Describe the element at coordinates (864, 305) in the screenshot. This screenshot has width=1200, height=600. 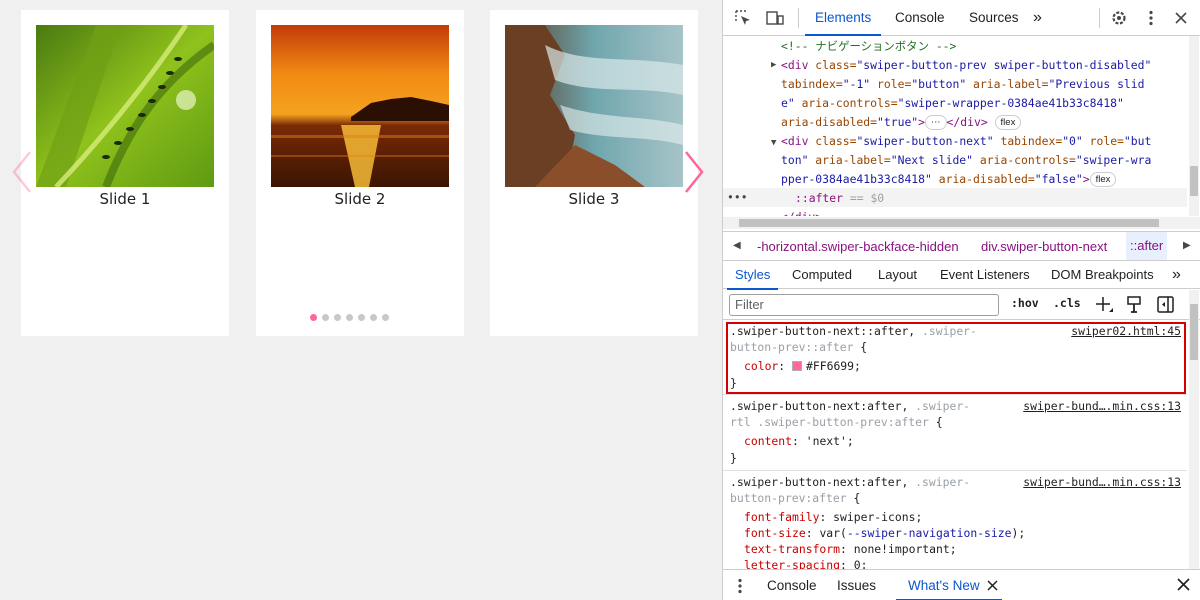
I see `styles-filter-input: Filter` at that location.